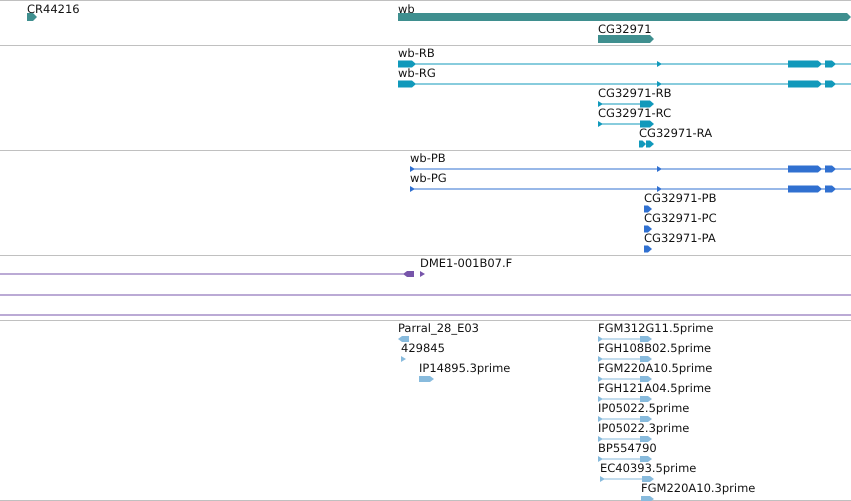 The image size is (851, 501). Describe the element at coordinates (655, 388) in the screenshot. I see `feature-label: FGH121A04.5prime` at that location.